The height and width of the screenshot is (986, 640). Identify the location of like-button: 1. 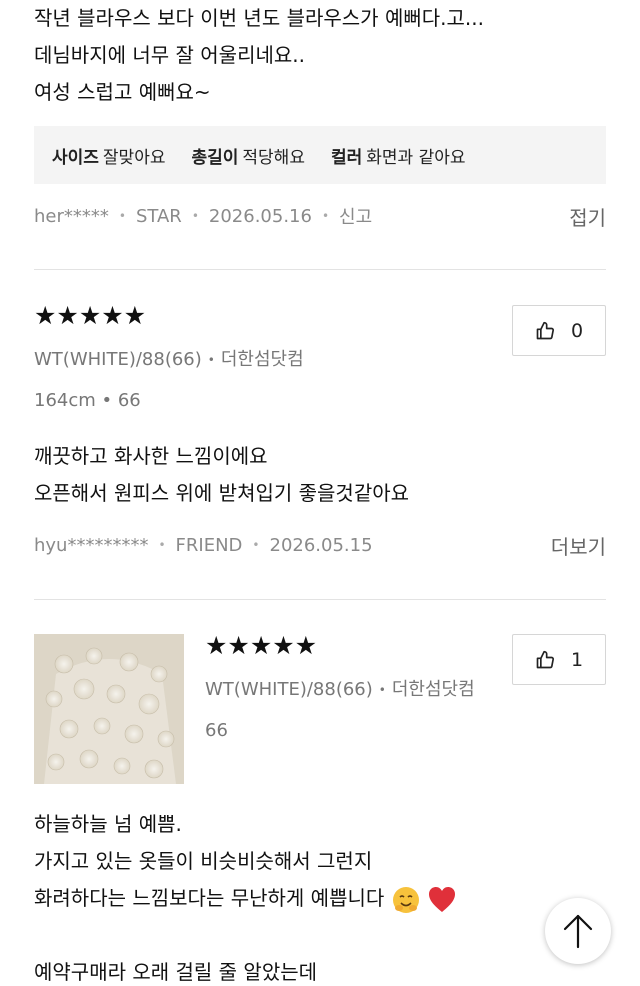
(559, 659).